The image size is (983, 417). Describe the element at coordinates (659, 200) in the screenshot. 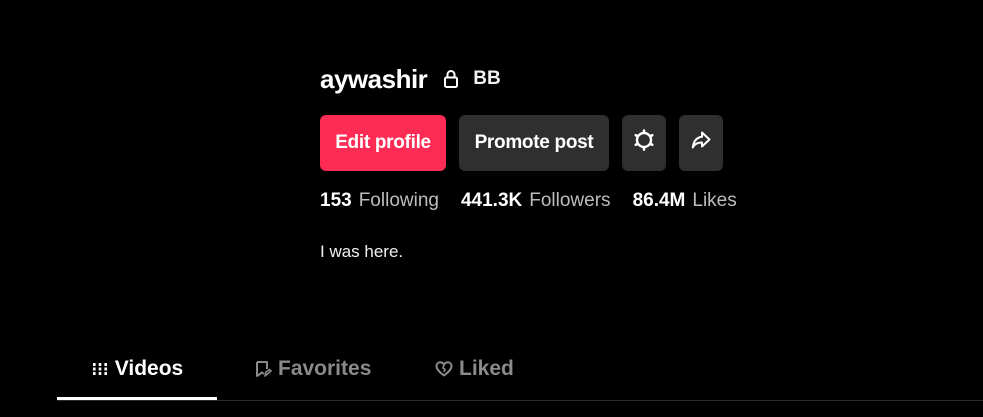

I see `stat-value: 86.4M` at that location.